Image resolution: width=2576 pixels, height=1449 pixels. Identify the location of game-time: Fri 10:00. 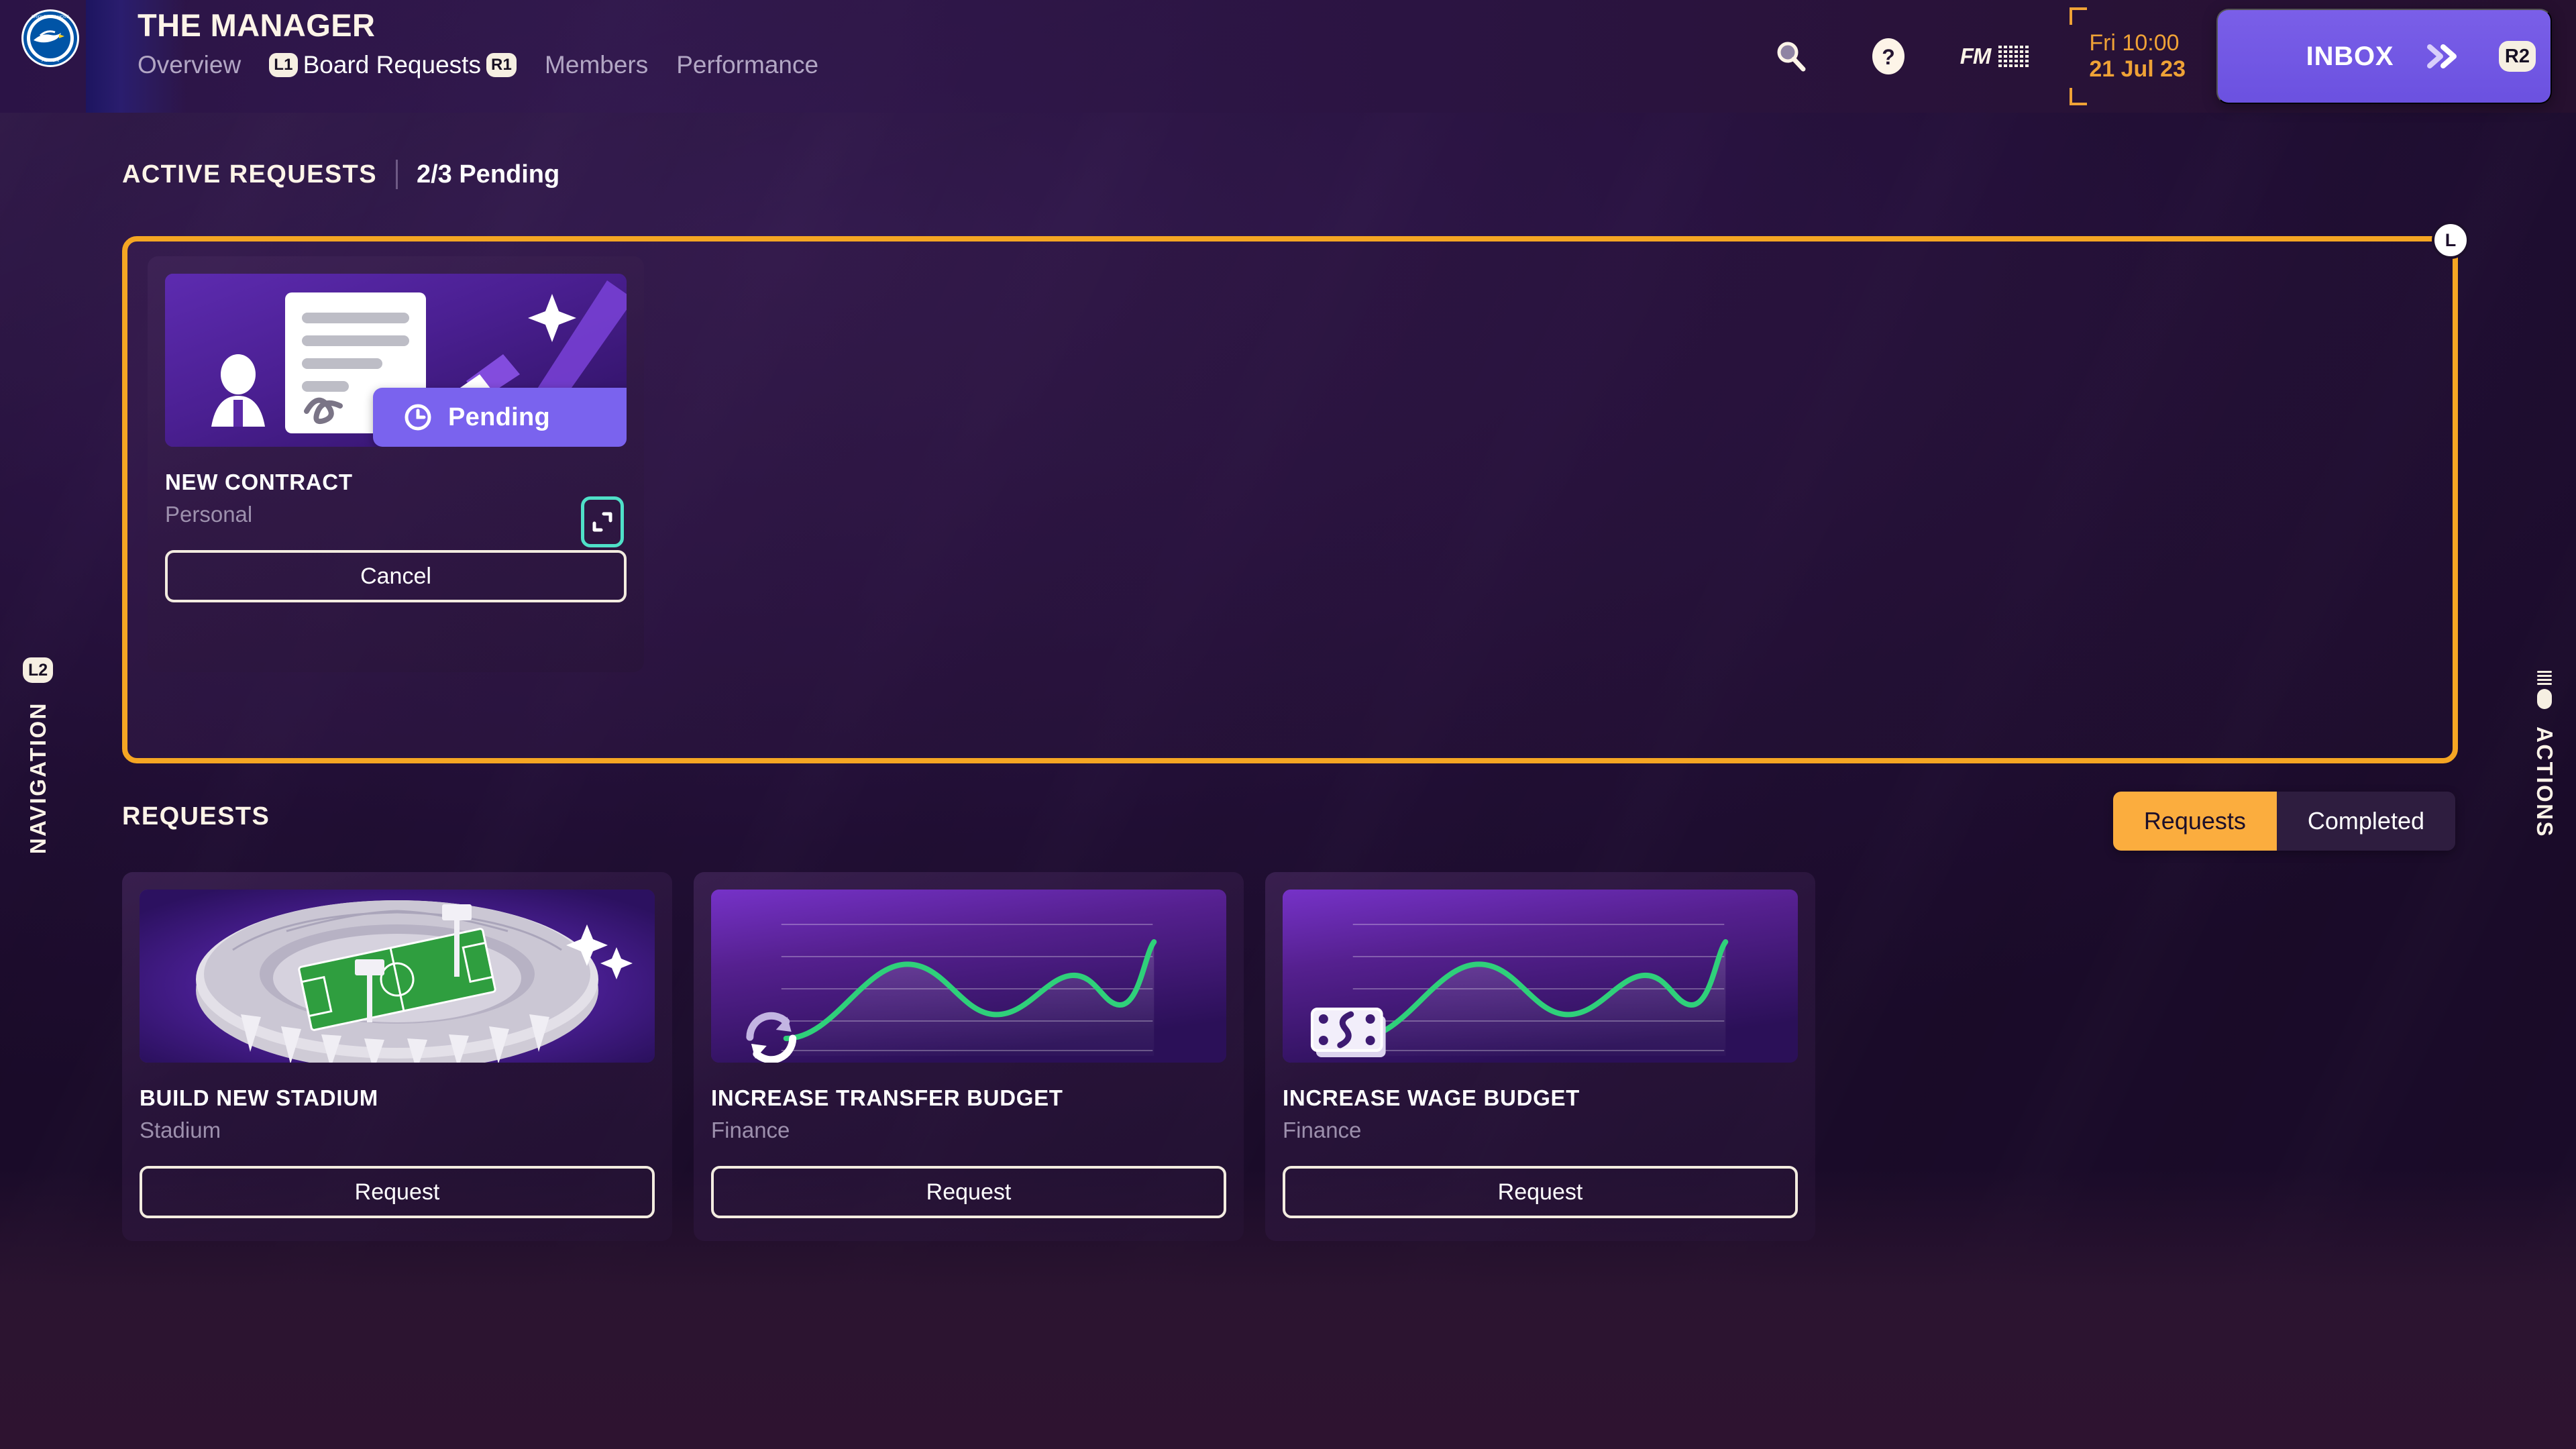
(2134, 43).